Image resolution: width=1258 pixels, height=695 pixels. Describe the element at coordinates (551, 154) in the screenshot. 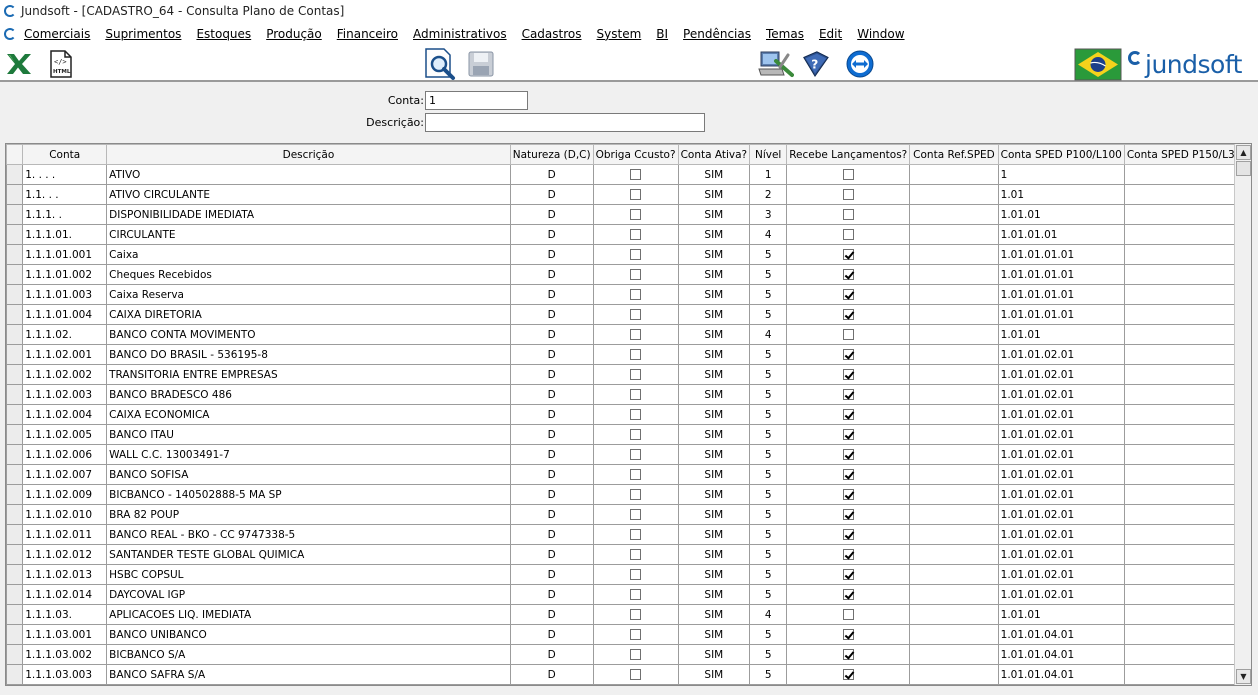

I see `column-header-natureza: Natureza (D,C)` at that location.